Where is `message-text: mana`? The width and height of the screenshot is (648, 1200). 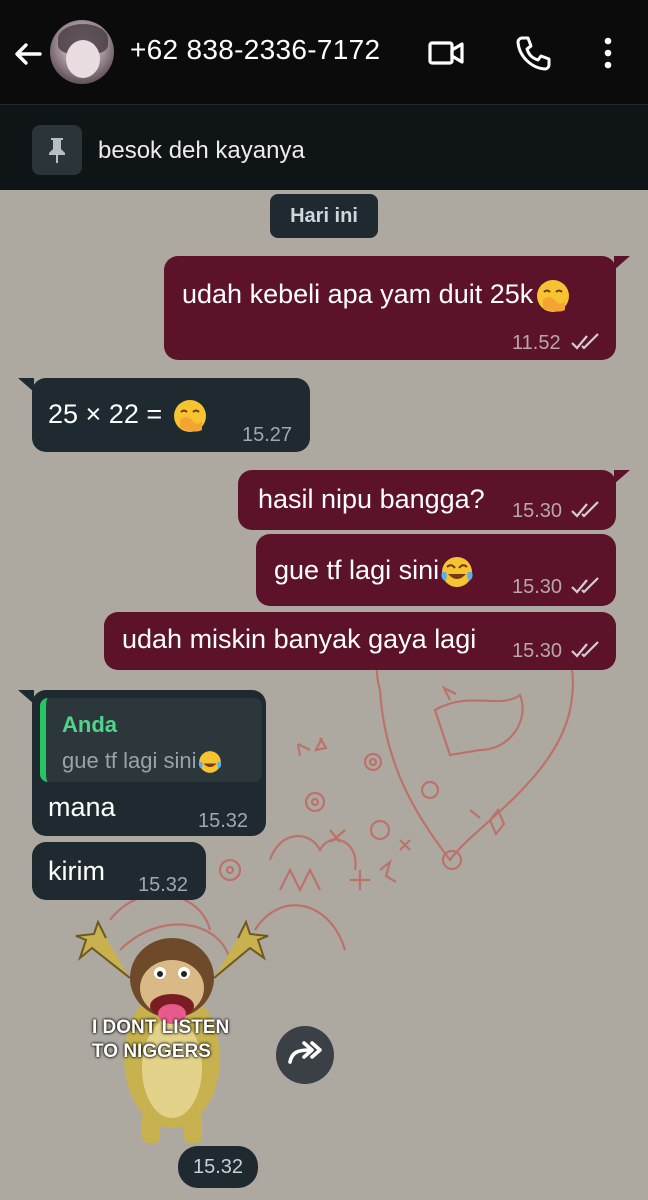 message-text: mana is located at coordinates (82, 807).